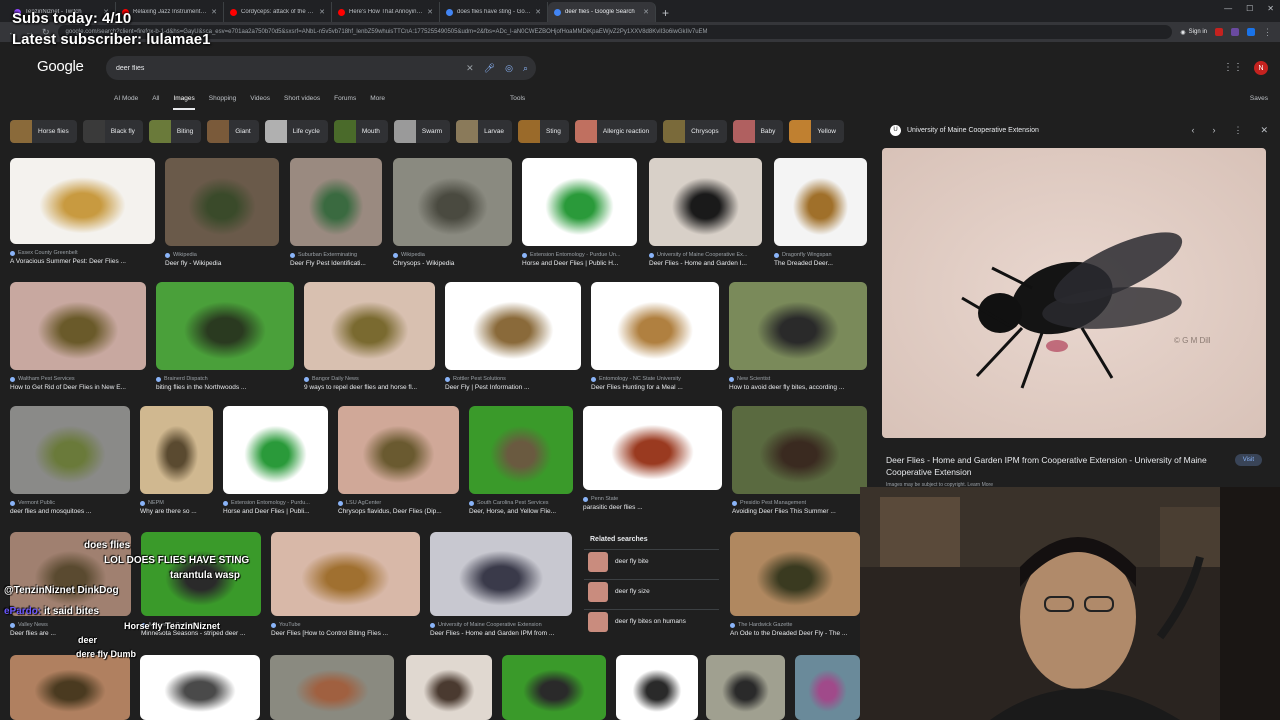 Image resolution: width=1280 pixels, height=720 pixels. Describe the element at coordinates (336, 255) in the screenshot. I see `result-source: Suburban Exterminating` at that location.